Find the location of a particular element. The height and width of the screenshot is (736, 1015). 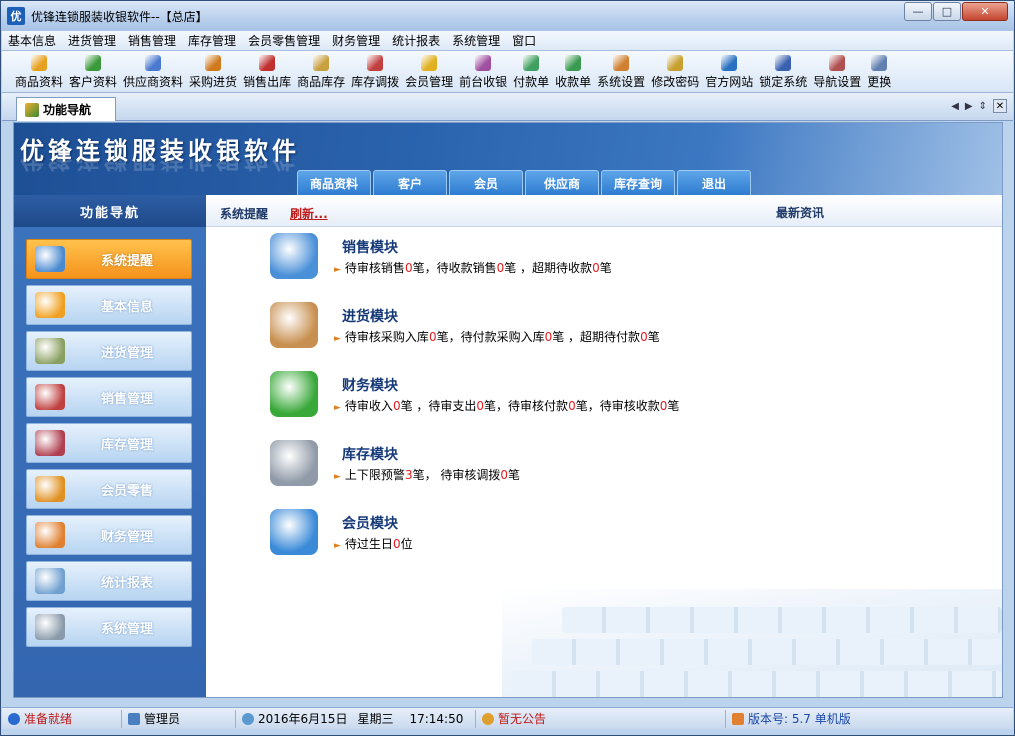

module-title: 会员模块 is located at coordinates (370, 523).